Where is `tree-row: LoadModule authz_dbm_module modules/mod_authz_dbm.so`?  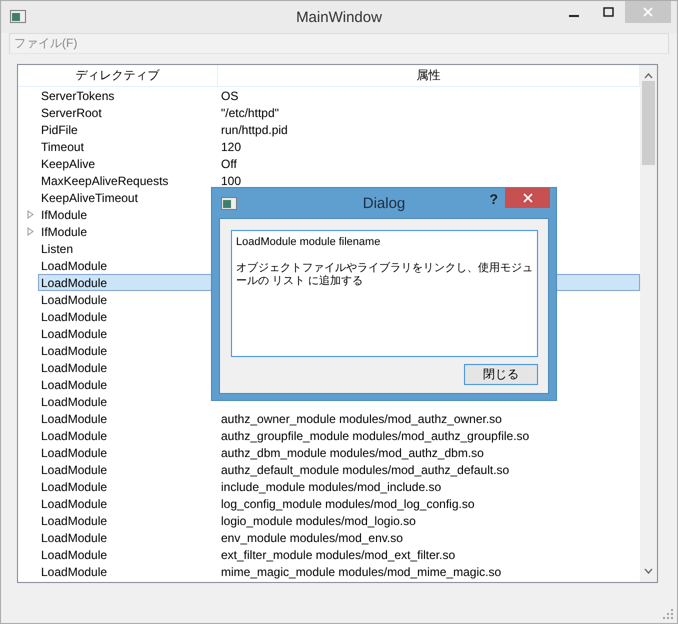
tree-row: LoadModule authz_dbm_module modules/mod_authz_dbm.so is located at coordinates (339, 452).